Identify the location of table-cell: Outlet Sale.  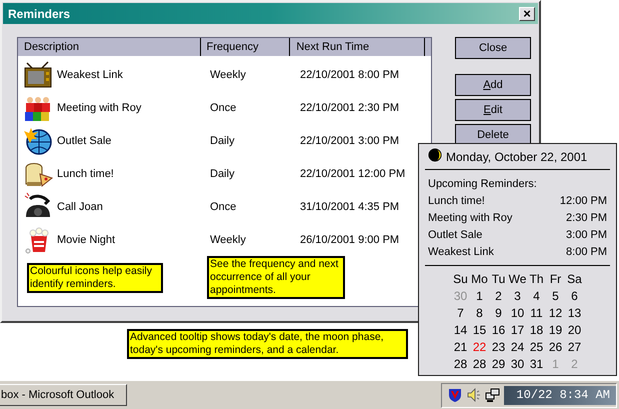
(84, 140).